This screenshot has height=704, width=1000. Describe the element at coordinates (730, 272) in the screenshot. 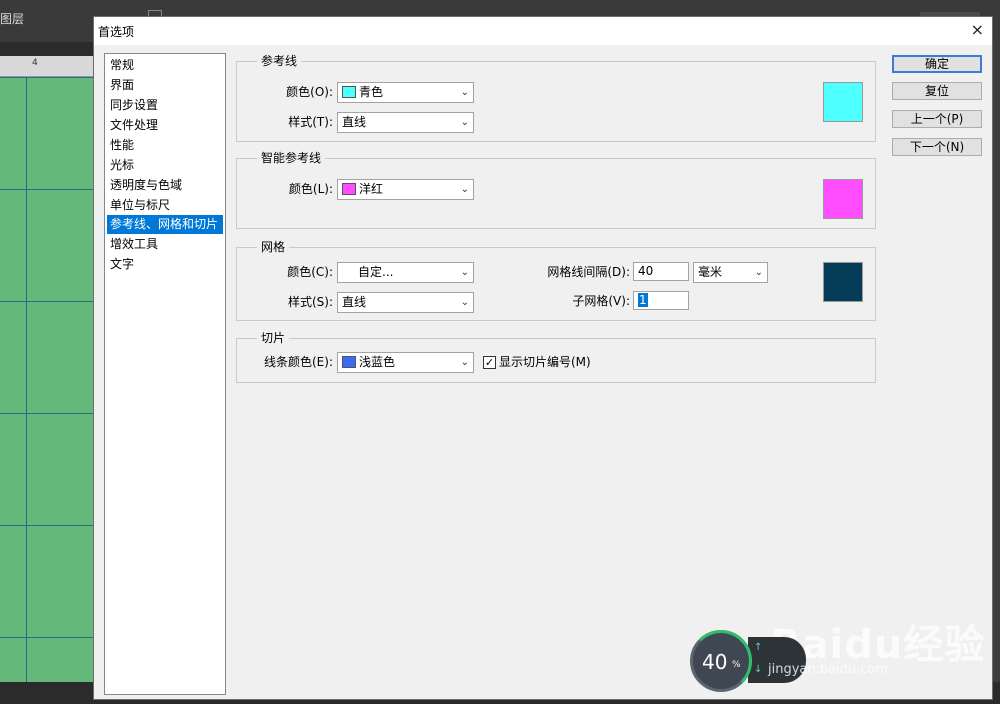

I see `grid-unit-select: 毫米 ⌄` at that location.